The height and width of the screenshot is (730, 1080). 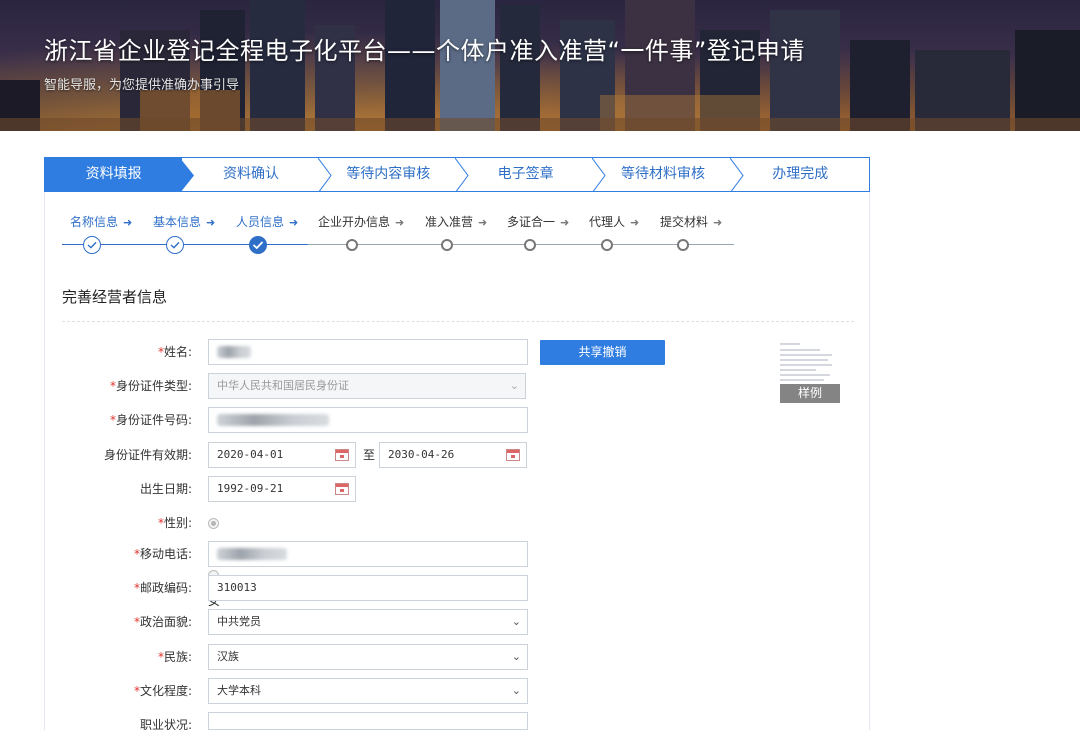 I want to click on substep-basic-info: 基本信息 ➜, so click(x=184, y=221).